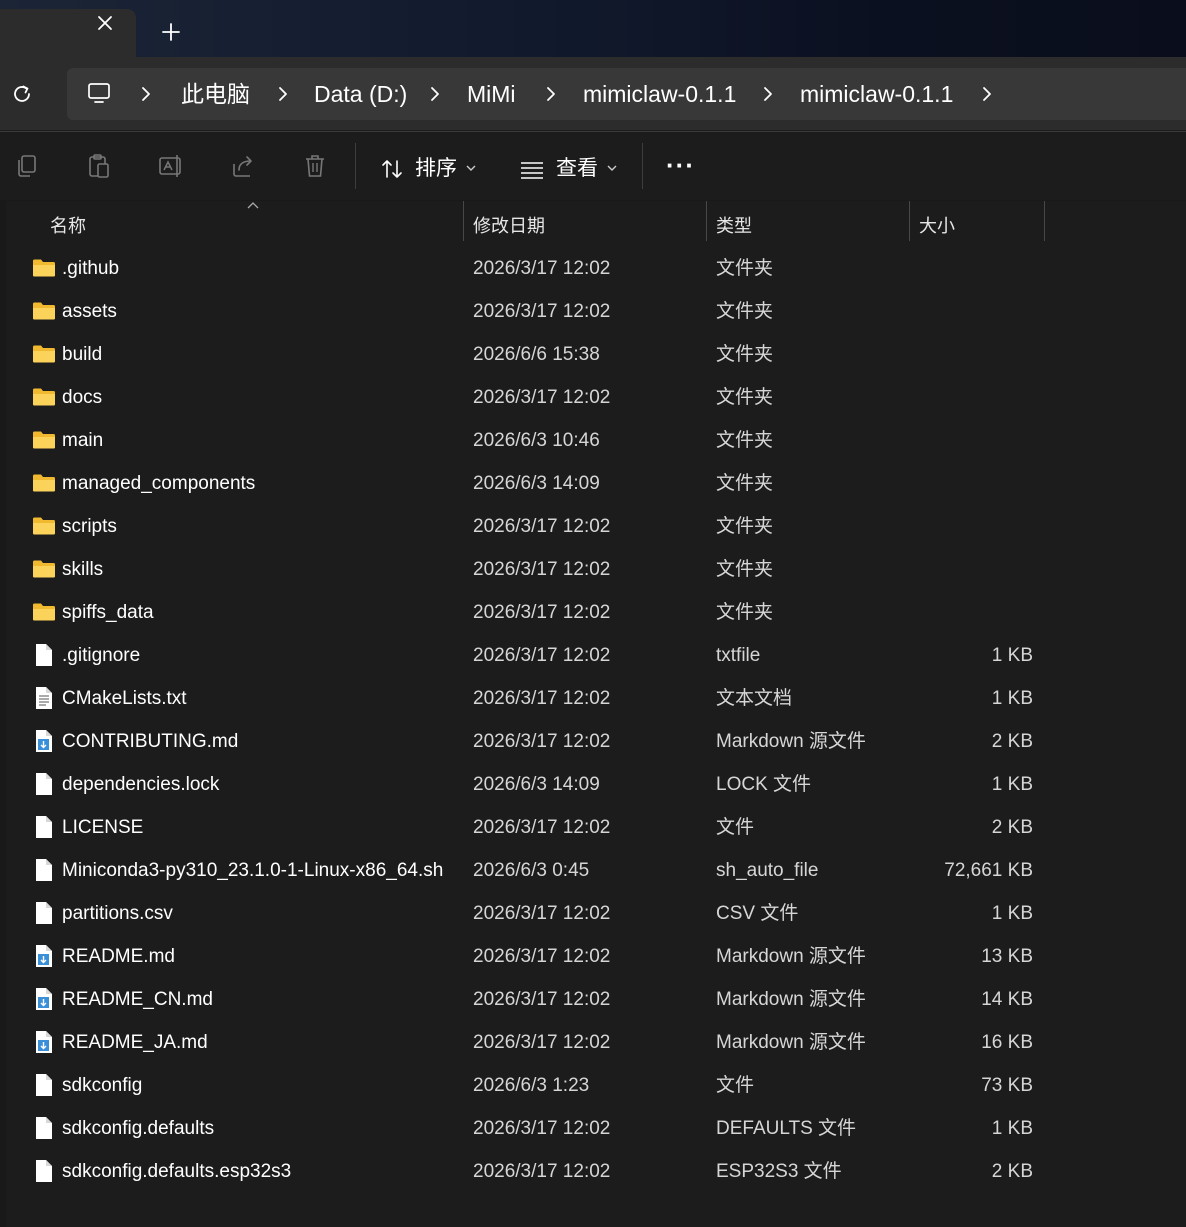 The height and width of the screenshot is (1227, 1186). Describe the element at coordinates (243, 166) in the screenshot. I see `share-icon` at that location.